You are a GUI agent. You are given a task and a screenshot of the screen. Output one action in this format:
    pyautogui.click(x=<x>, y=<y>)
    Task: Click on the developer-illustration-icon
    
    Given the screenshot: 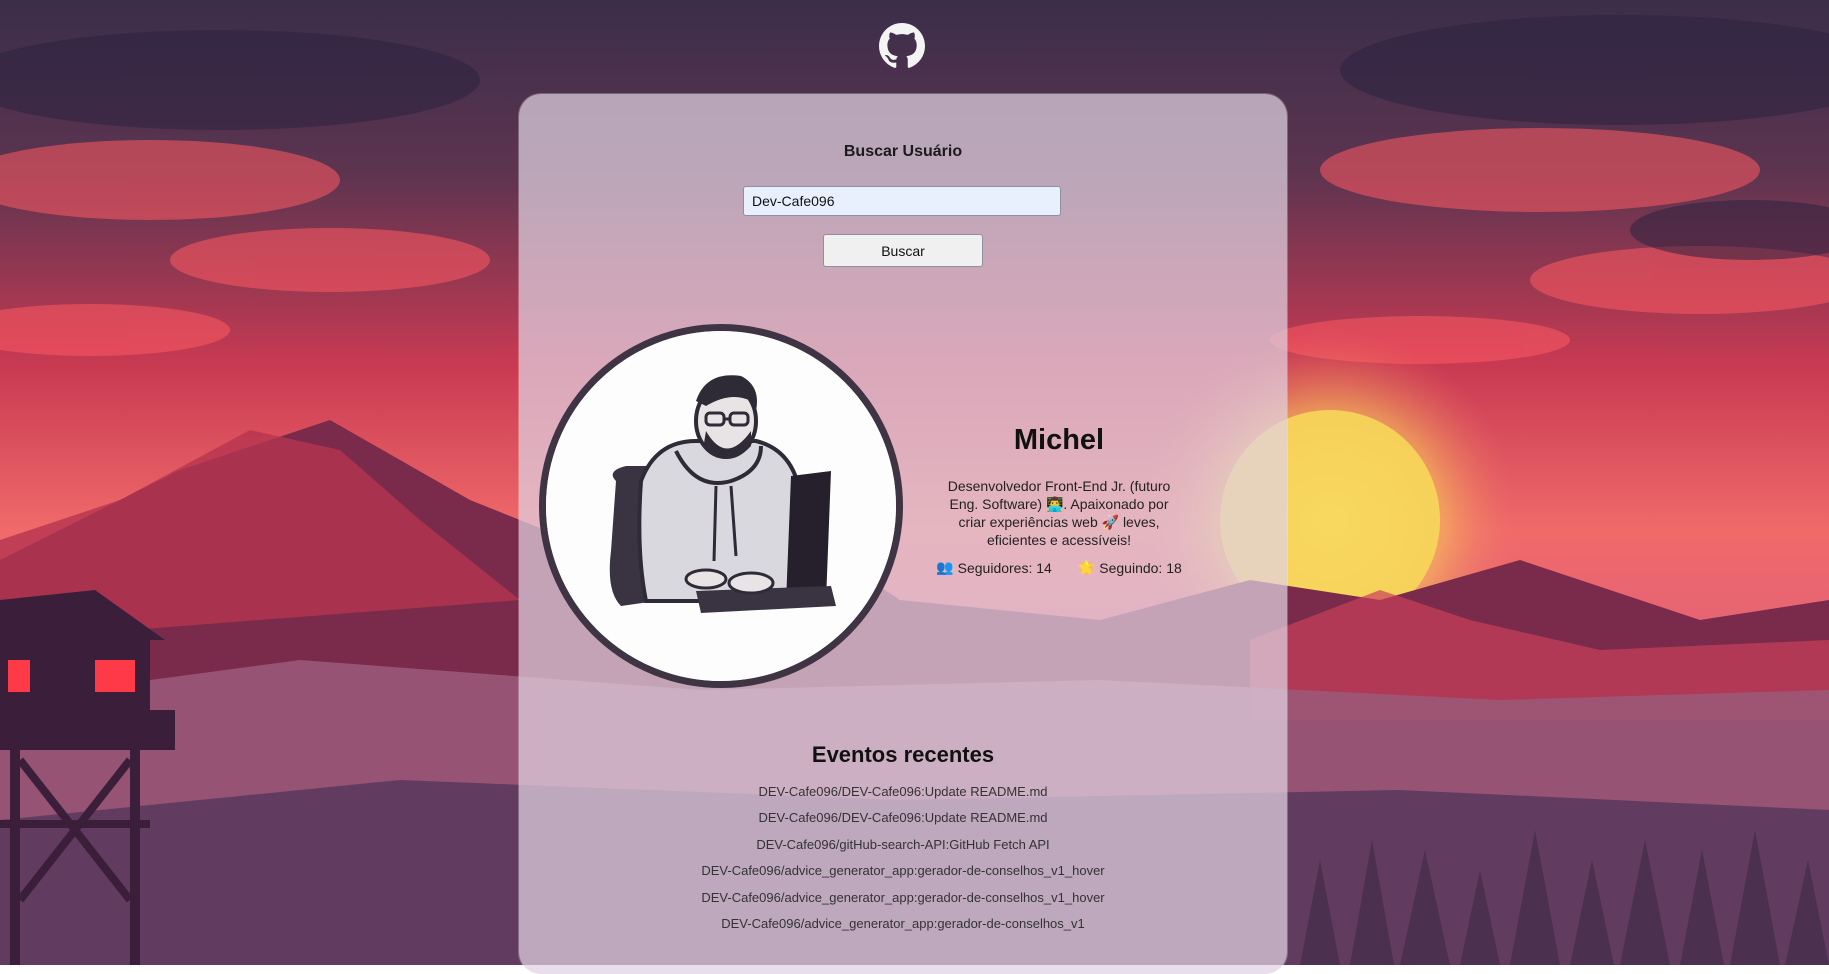 What is the action you would take?
    pyautogui.click(x=721, y=506)
    